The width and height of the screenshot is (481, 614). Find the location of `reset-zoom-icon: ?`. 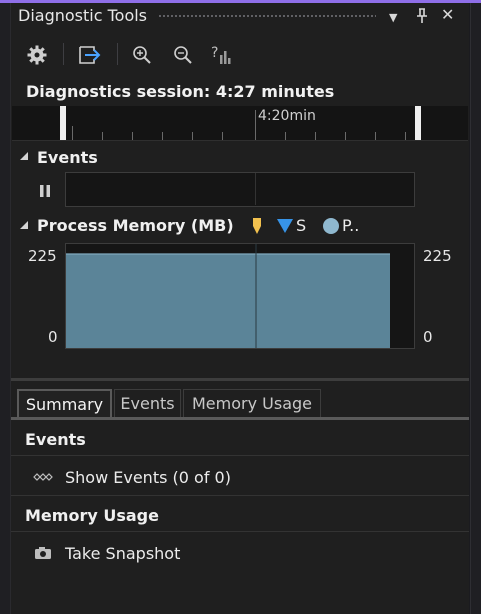

reset-zoom-icon: ? is located at coordinates (222, 55).